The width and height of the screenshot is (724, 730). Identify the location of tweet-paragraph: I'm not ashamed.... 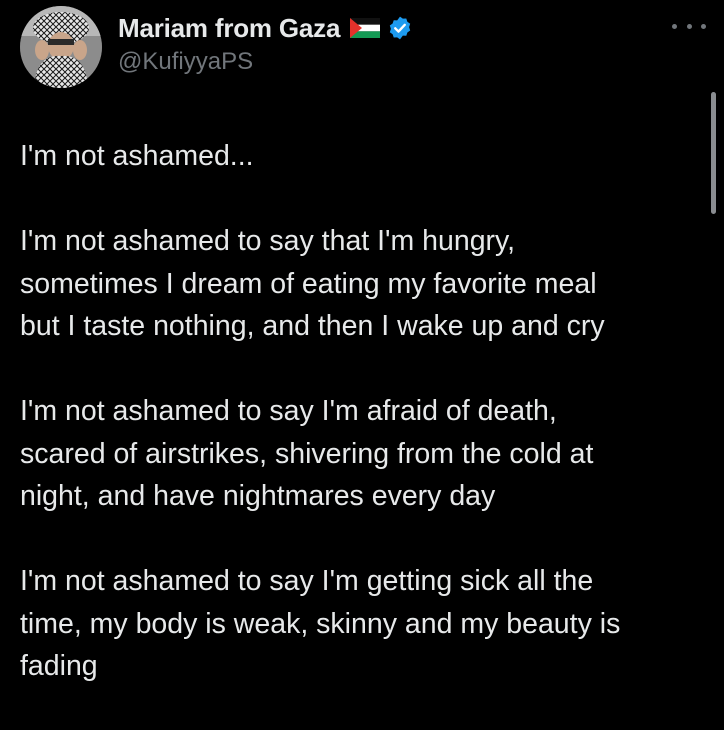
(360, 156).